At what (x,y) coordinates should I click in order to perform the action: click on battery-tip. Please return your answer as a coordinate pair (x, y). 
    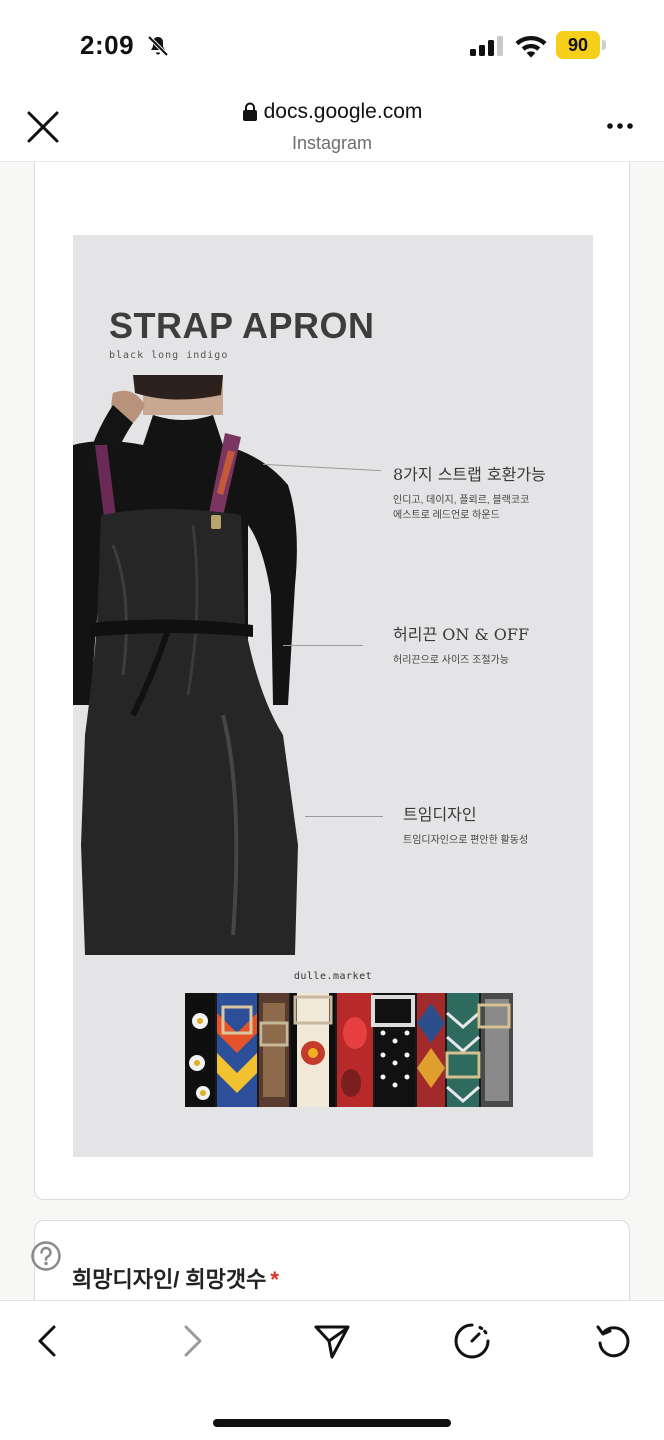
    Looking at the image, I should click on (604, 45).